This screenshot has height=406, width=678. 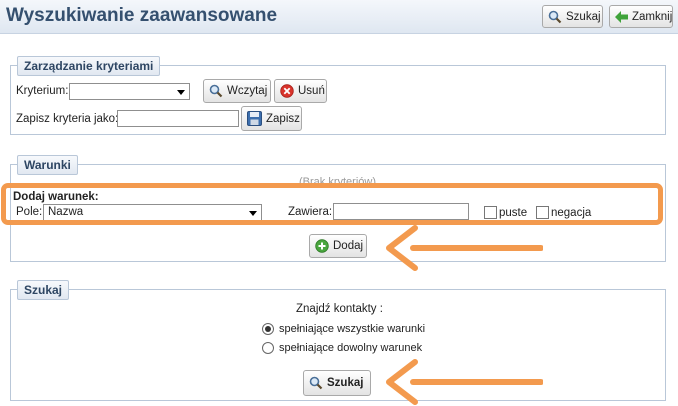 I want to click on empty-conditions-text: (Brak kryteriów), so click(x=338, y=182).